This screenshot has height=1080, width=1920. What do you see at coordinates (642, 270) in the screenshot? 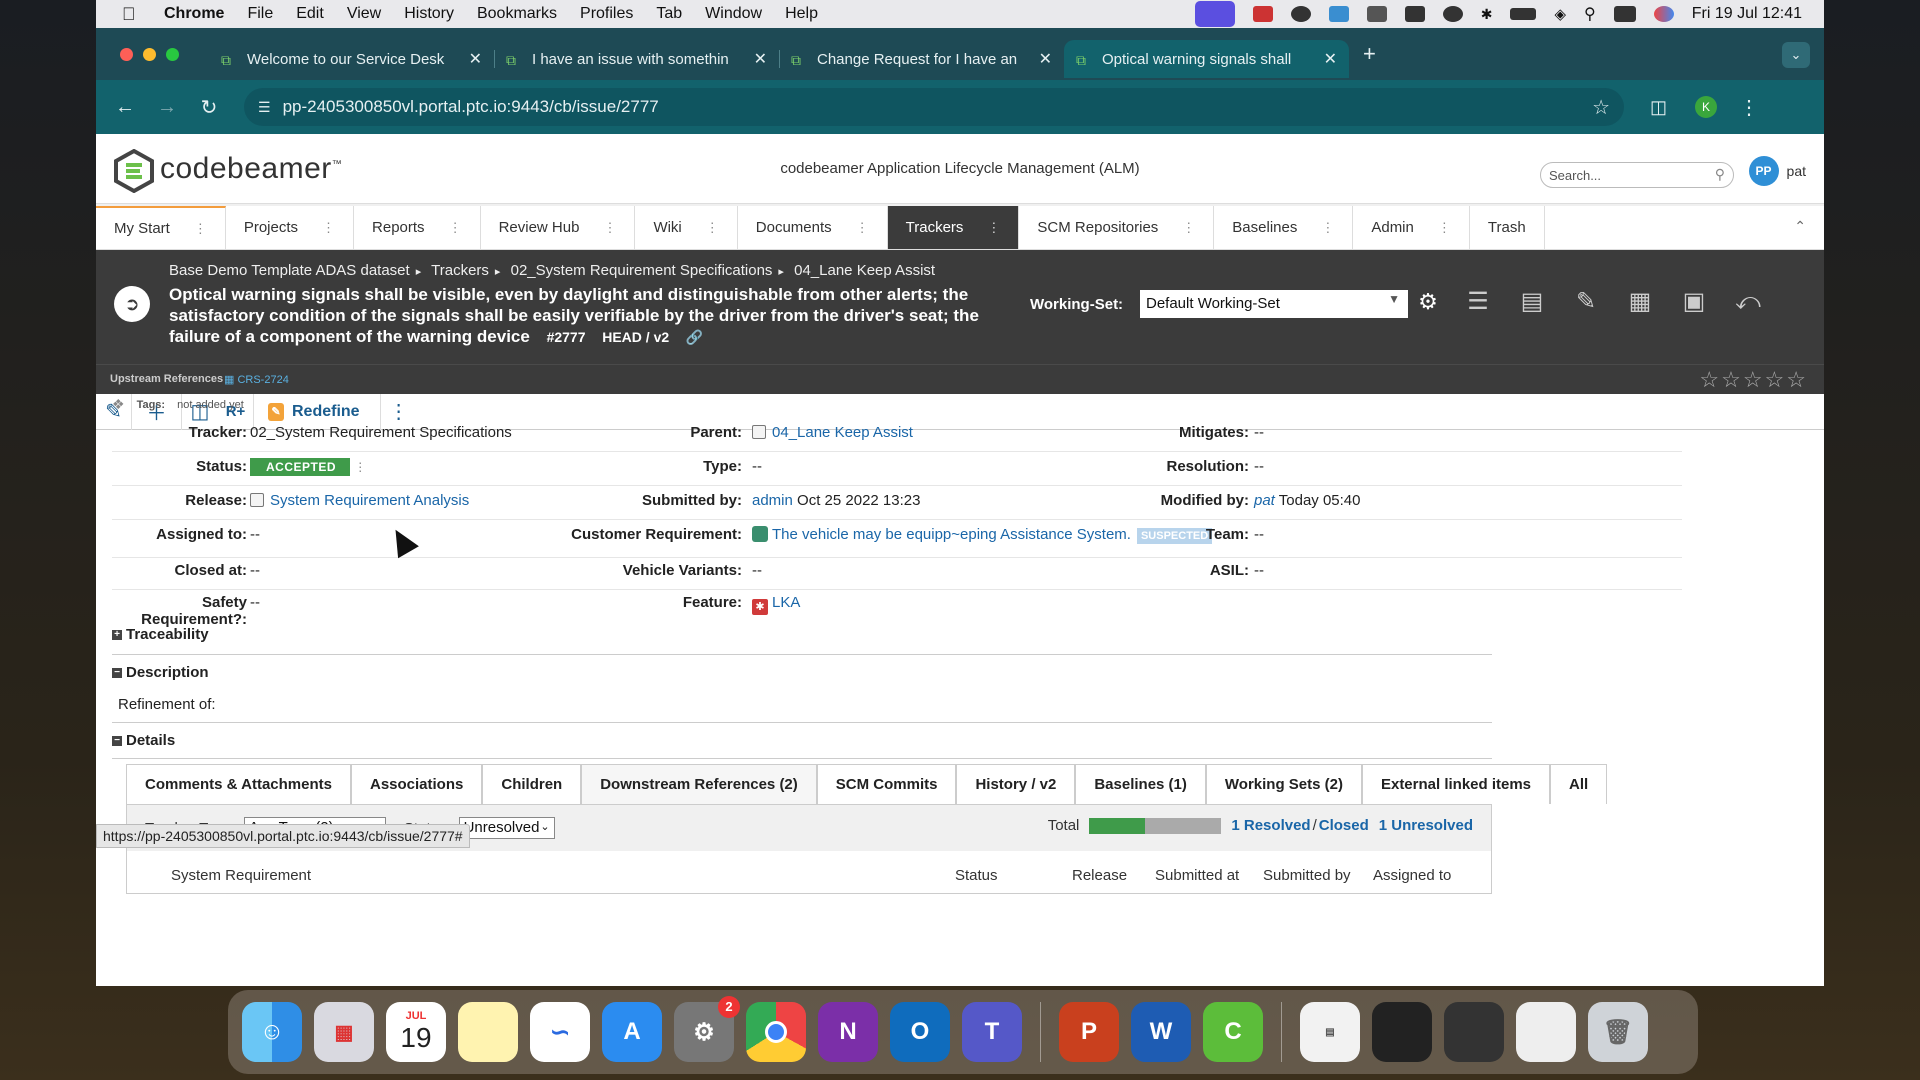
I see `breadcrumb-tracker: 02_System Requirement Specifications` at bounding box center [642, 270].